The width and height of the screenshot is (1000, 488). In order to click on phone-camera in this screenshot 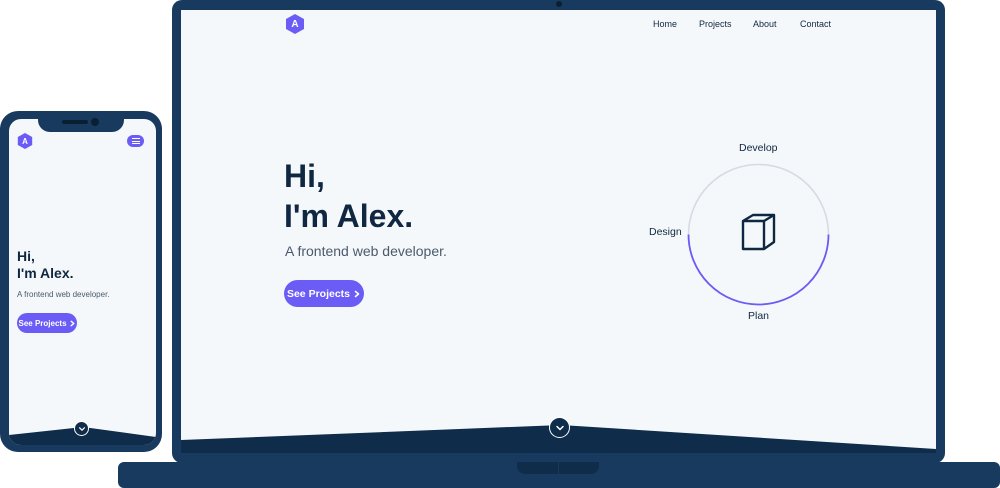, I will do `click(95, 122)`.